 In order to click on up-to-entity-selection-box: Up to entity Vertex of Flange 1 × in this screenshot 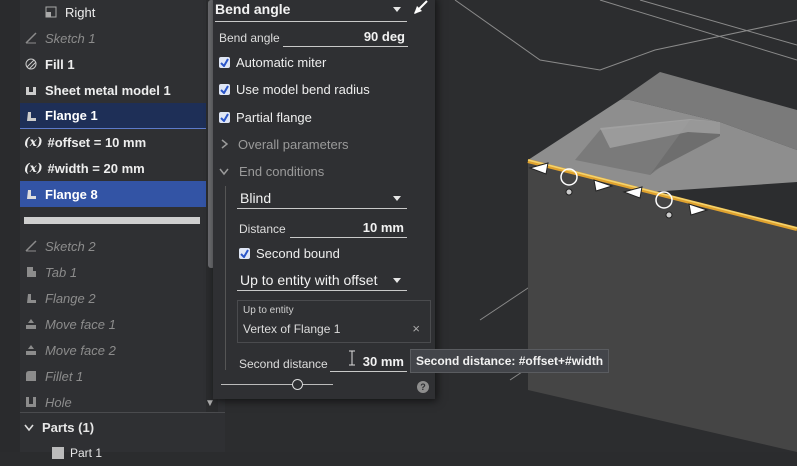, I will do `click(334, 321)`.